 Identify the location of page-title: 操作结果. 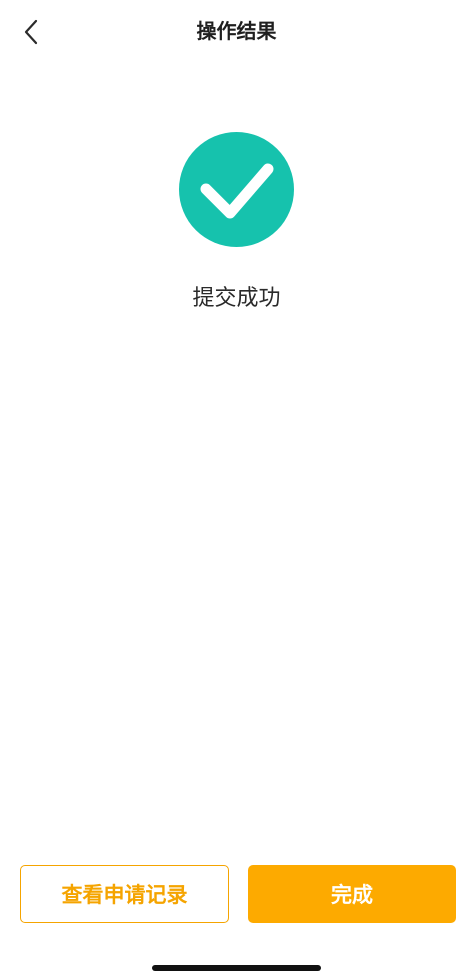
(236, 31).